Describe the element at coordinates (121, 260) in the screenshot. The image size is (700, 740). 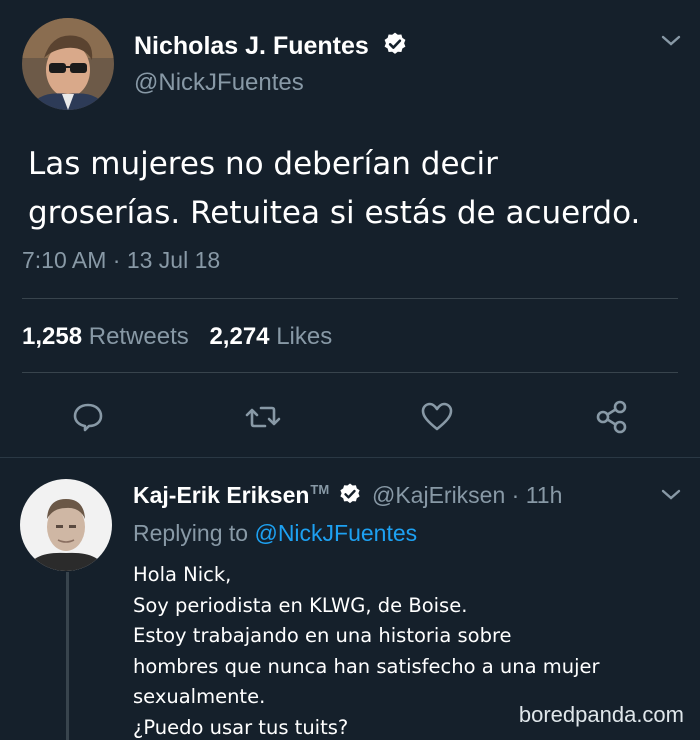
I see `tweet-timestamp: 7:10 AM · 13 Jul 18` at that location.